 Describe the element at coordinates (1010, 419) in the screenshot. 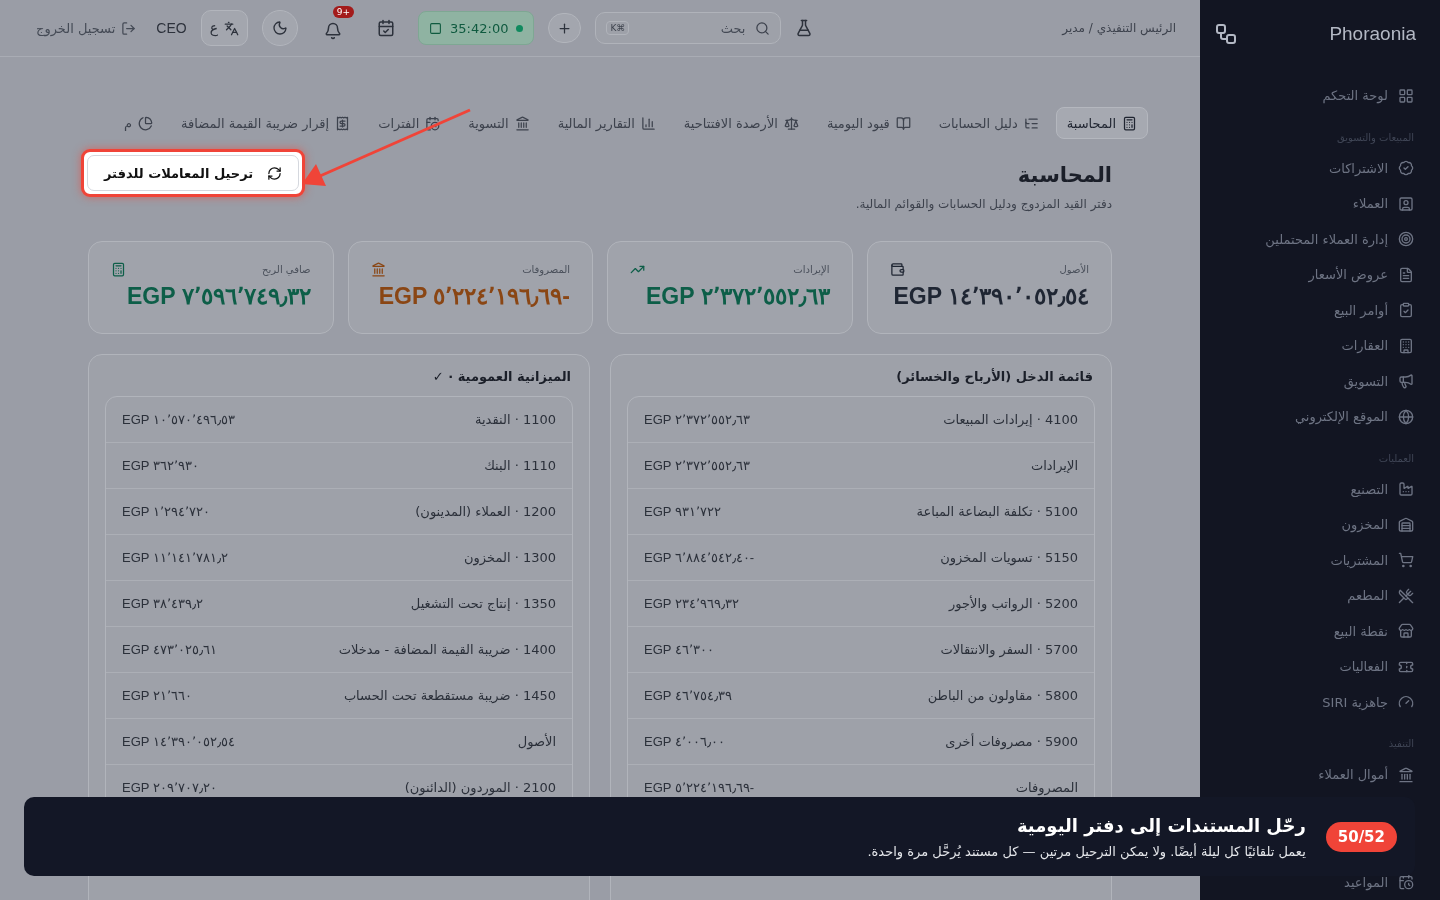

I see `account-name: 4100 · إيرادات المبيعات` at that location.